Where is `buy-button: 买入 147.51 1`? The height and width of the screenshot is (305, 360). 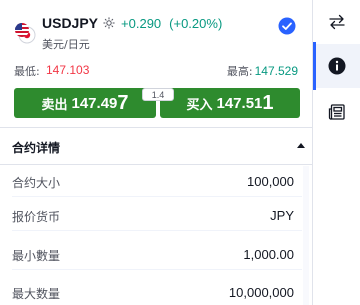
buy-button: 买入 147.51 1 is located at coordinates (230, 103).